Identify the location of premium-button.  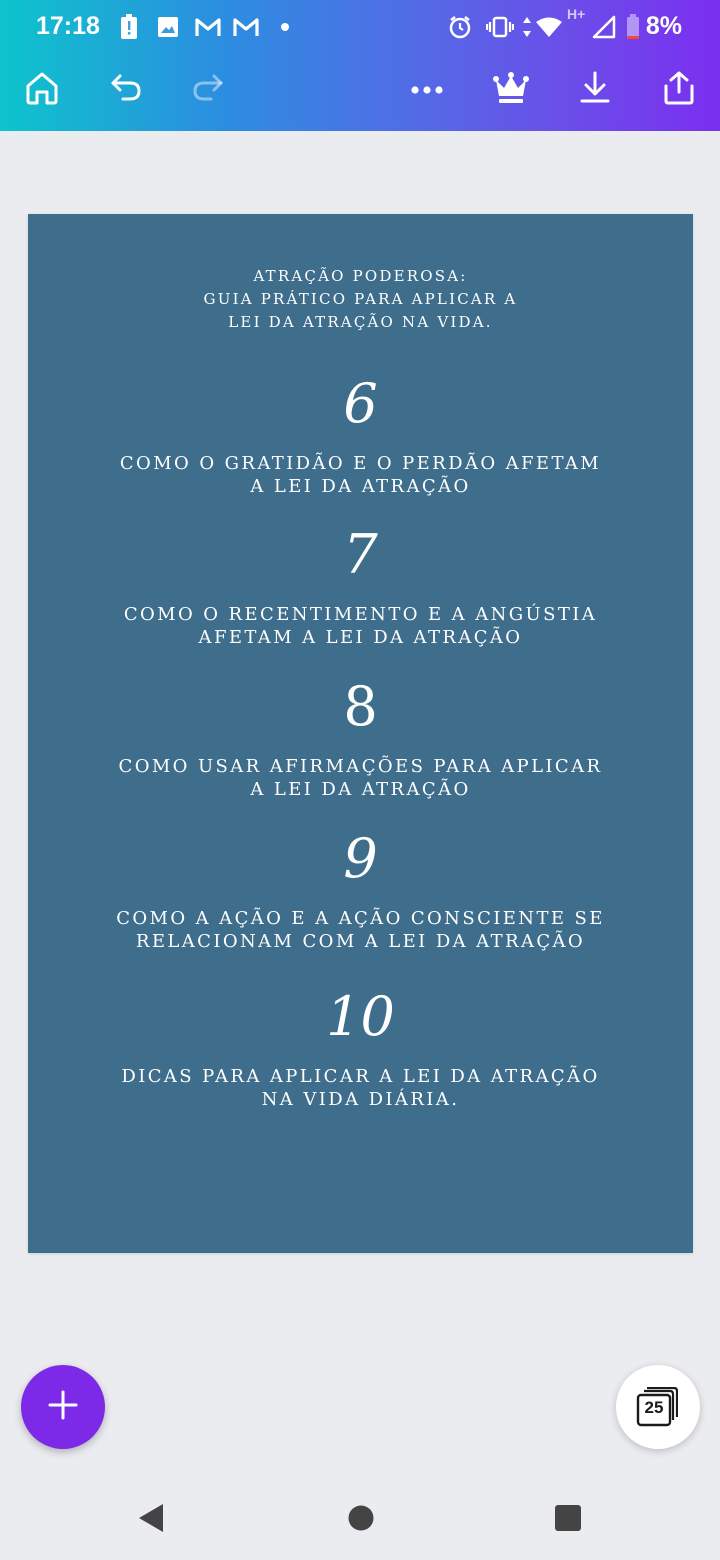
(511, 90).